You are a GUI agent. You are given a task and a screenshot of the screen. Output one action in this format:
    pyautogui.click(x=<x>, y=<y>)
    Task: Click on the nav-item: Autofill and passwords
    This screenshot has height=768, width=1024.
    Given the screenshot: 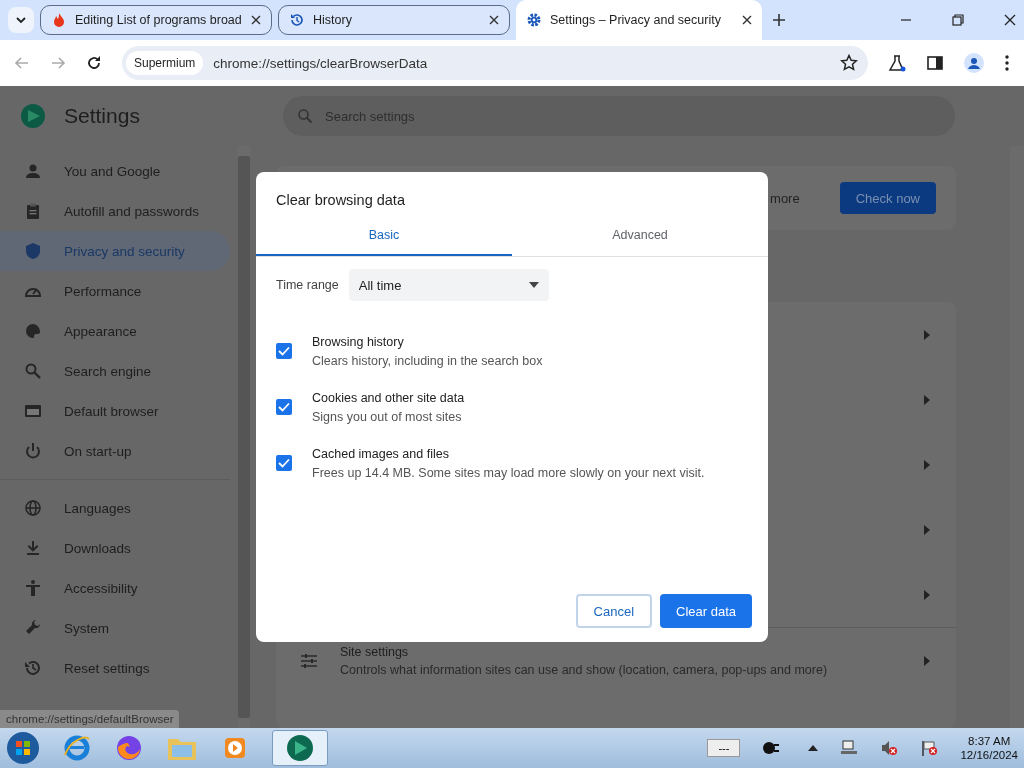 What is the action you would take?
    pyautogui.click(x=115, y=211)
    